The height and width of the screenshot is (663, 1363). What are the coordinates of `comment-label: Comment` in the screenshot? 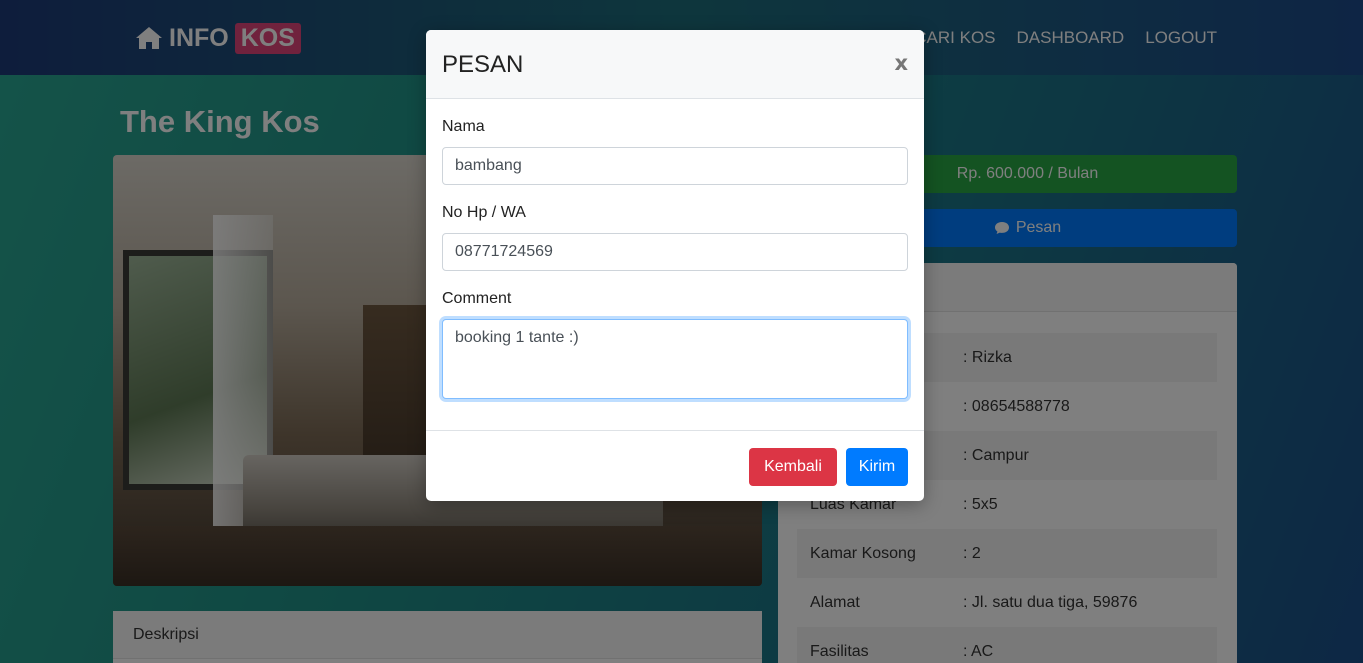 It's located at (477, 298).